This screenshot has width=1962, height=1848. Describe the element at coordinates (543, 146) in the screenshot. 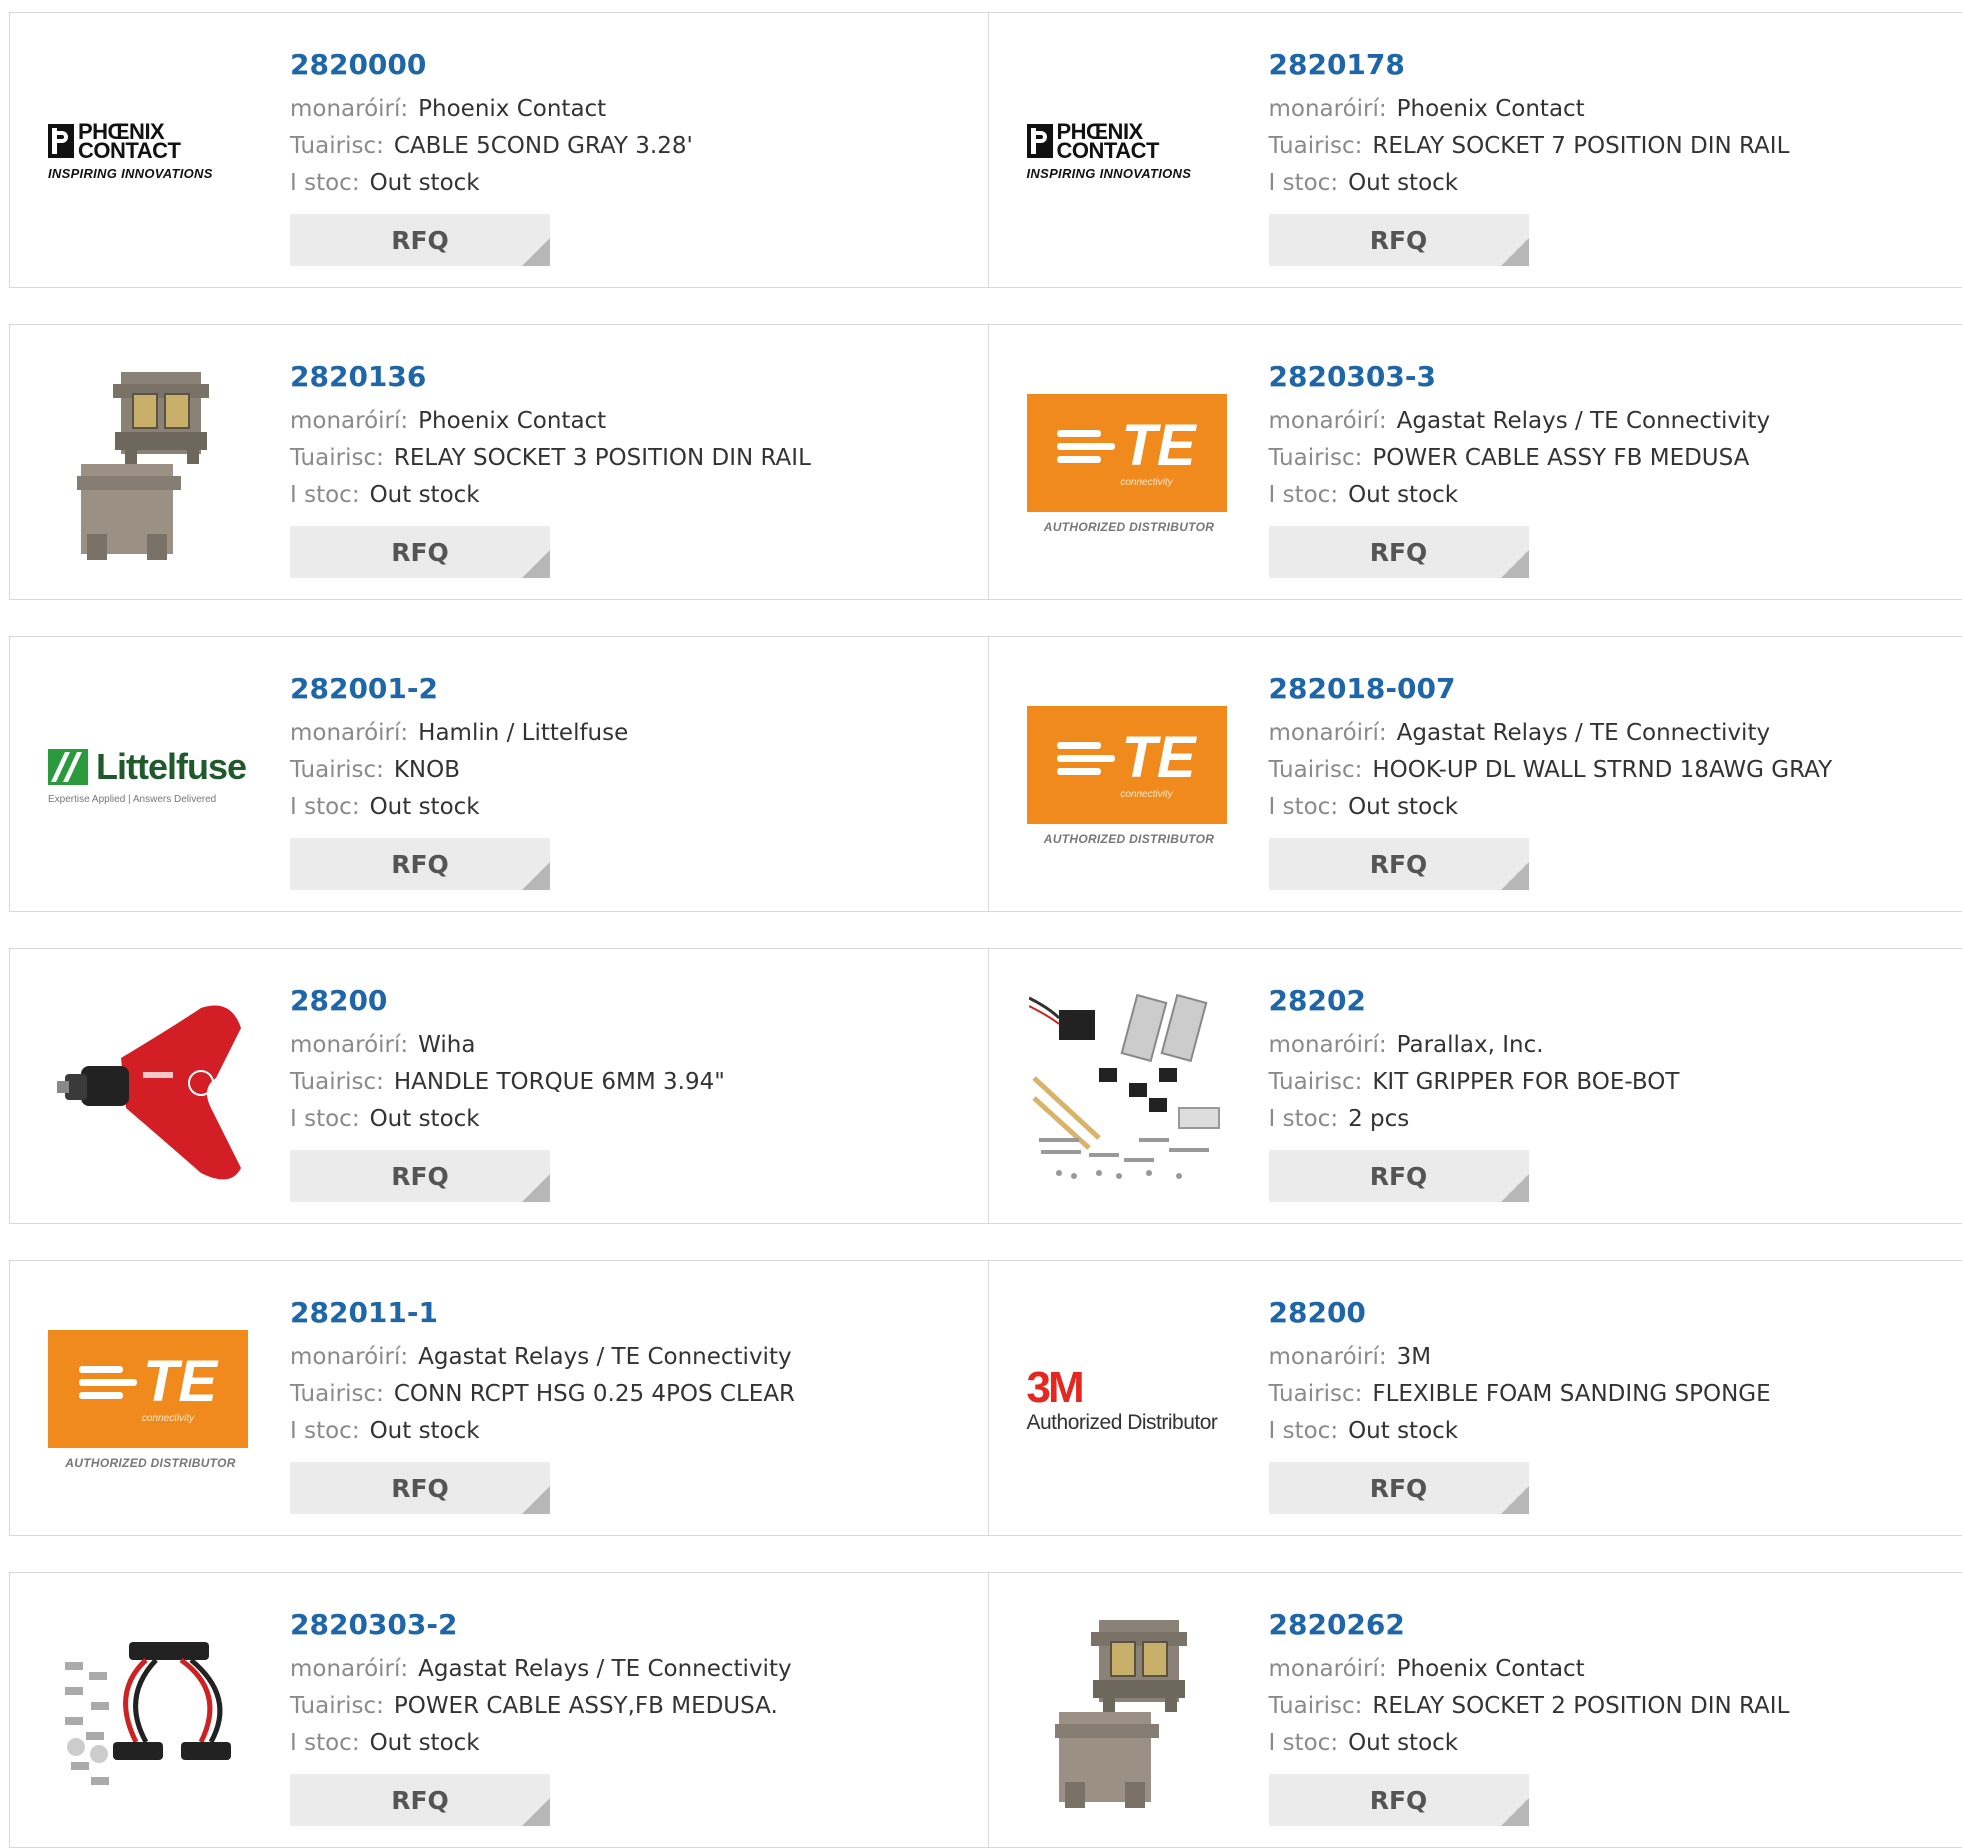

I see `description-value: CABLE 5COND GRAY 3.28'` at that location.